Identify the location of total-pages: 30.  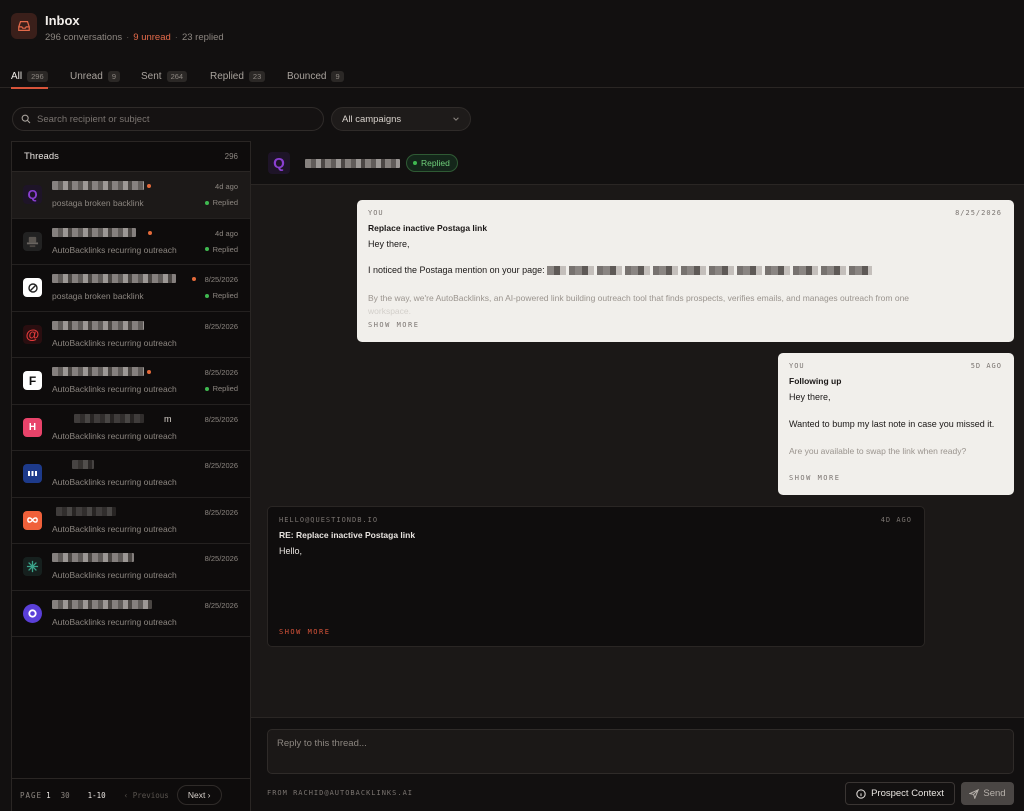
(65, 795).